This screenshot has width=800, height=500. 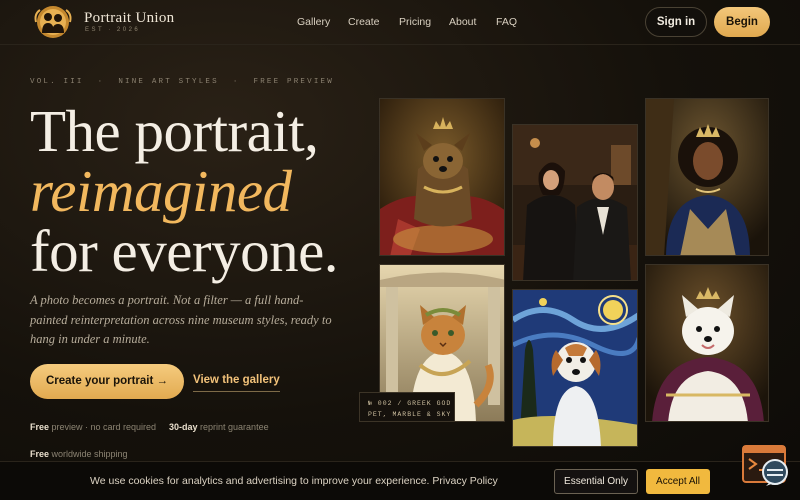 What do you see at coordinates (113, 30) in the screenshot?
I see `brand-established: EST · 2026` at bounding box center [113, 30].